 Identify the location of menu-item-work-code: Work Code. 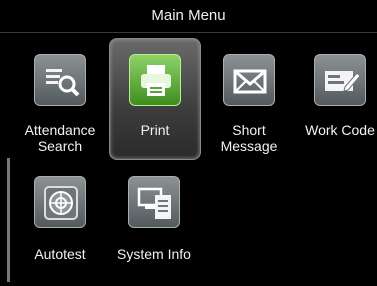
(336, 98).